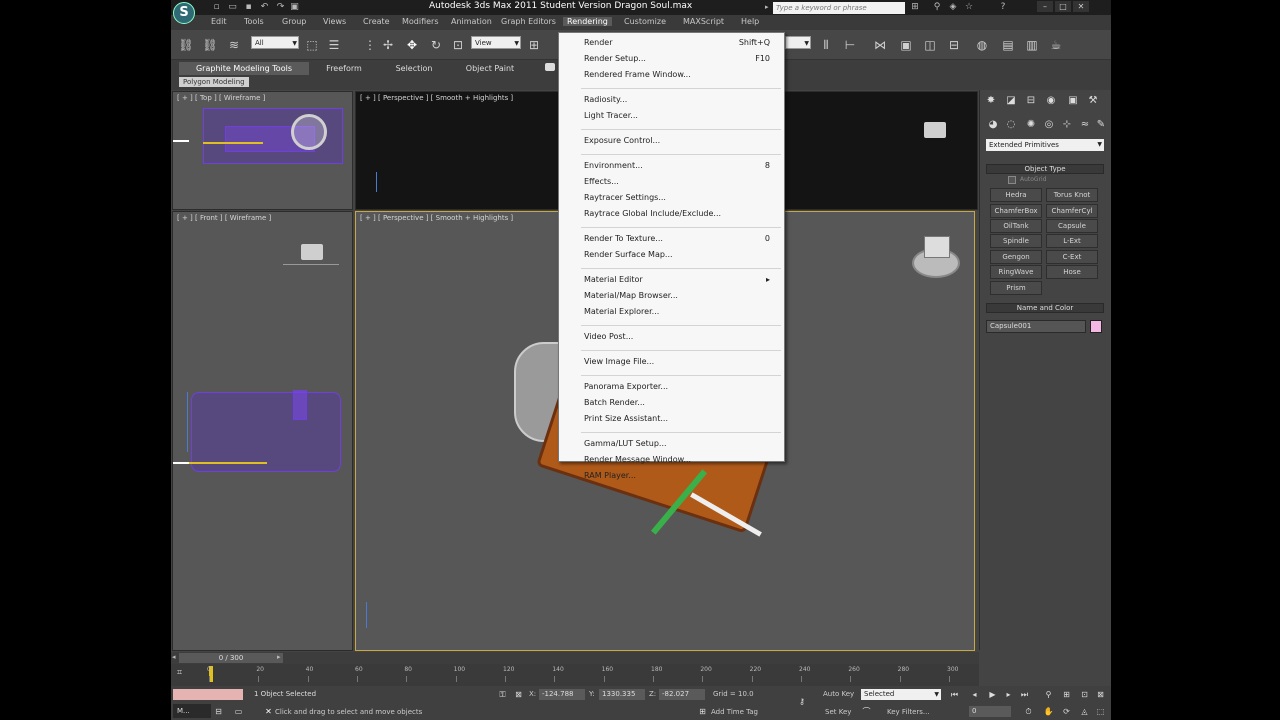 This screenshot has height=720, width=1280. What do you see at coordinates (490, 68) in the screenshot?
I see `tab-object-paint: Object Paint` at bounding box center [490, 68].